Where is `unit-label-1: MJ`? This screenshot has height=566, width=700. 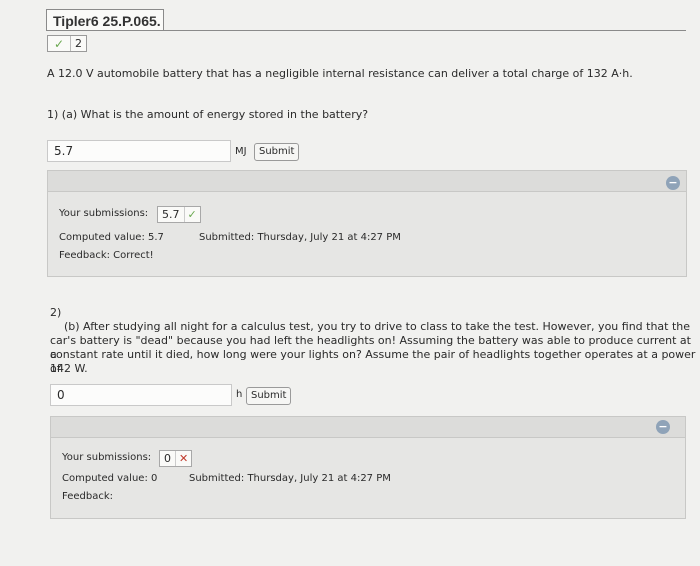 unit-label-1: MJ is located at coordinates (241, 151).